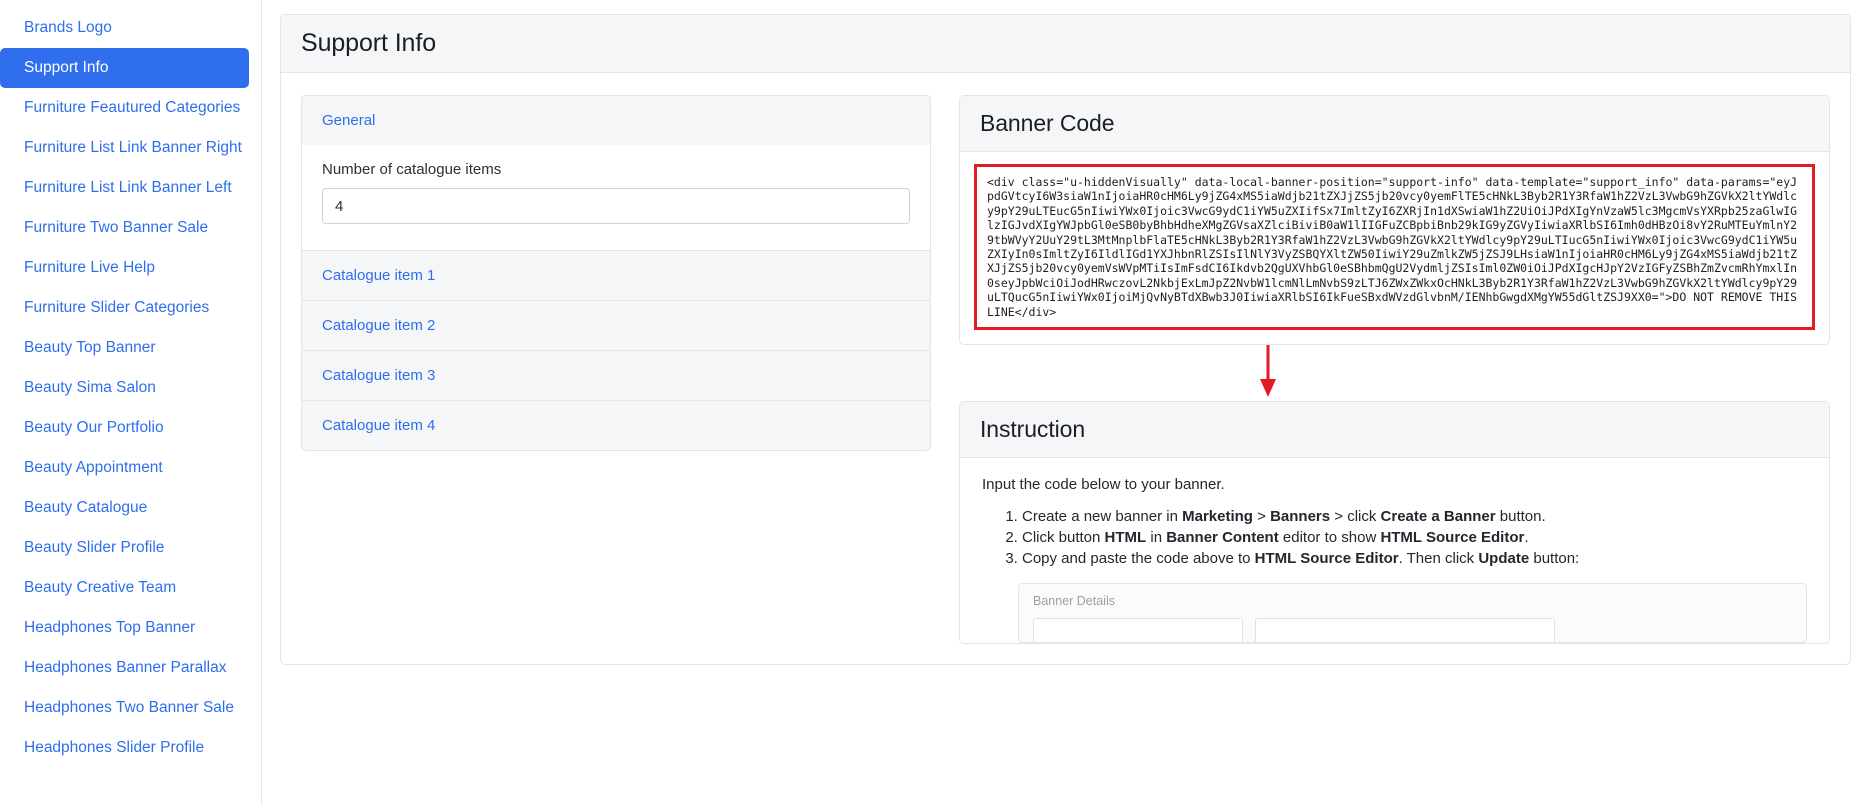 The image size is (1867, 806). What do you see at coordinates (132, 107) in the screenshot?
I see `sidebar-item-label: Furniture Feautured Categories` at bounding box center [132, 107].